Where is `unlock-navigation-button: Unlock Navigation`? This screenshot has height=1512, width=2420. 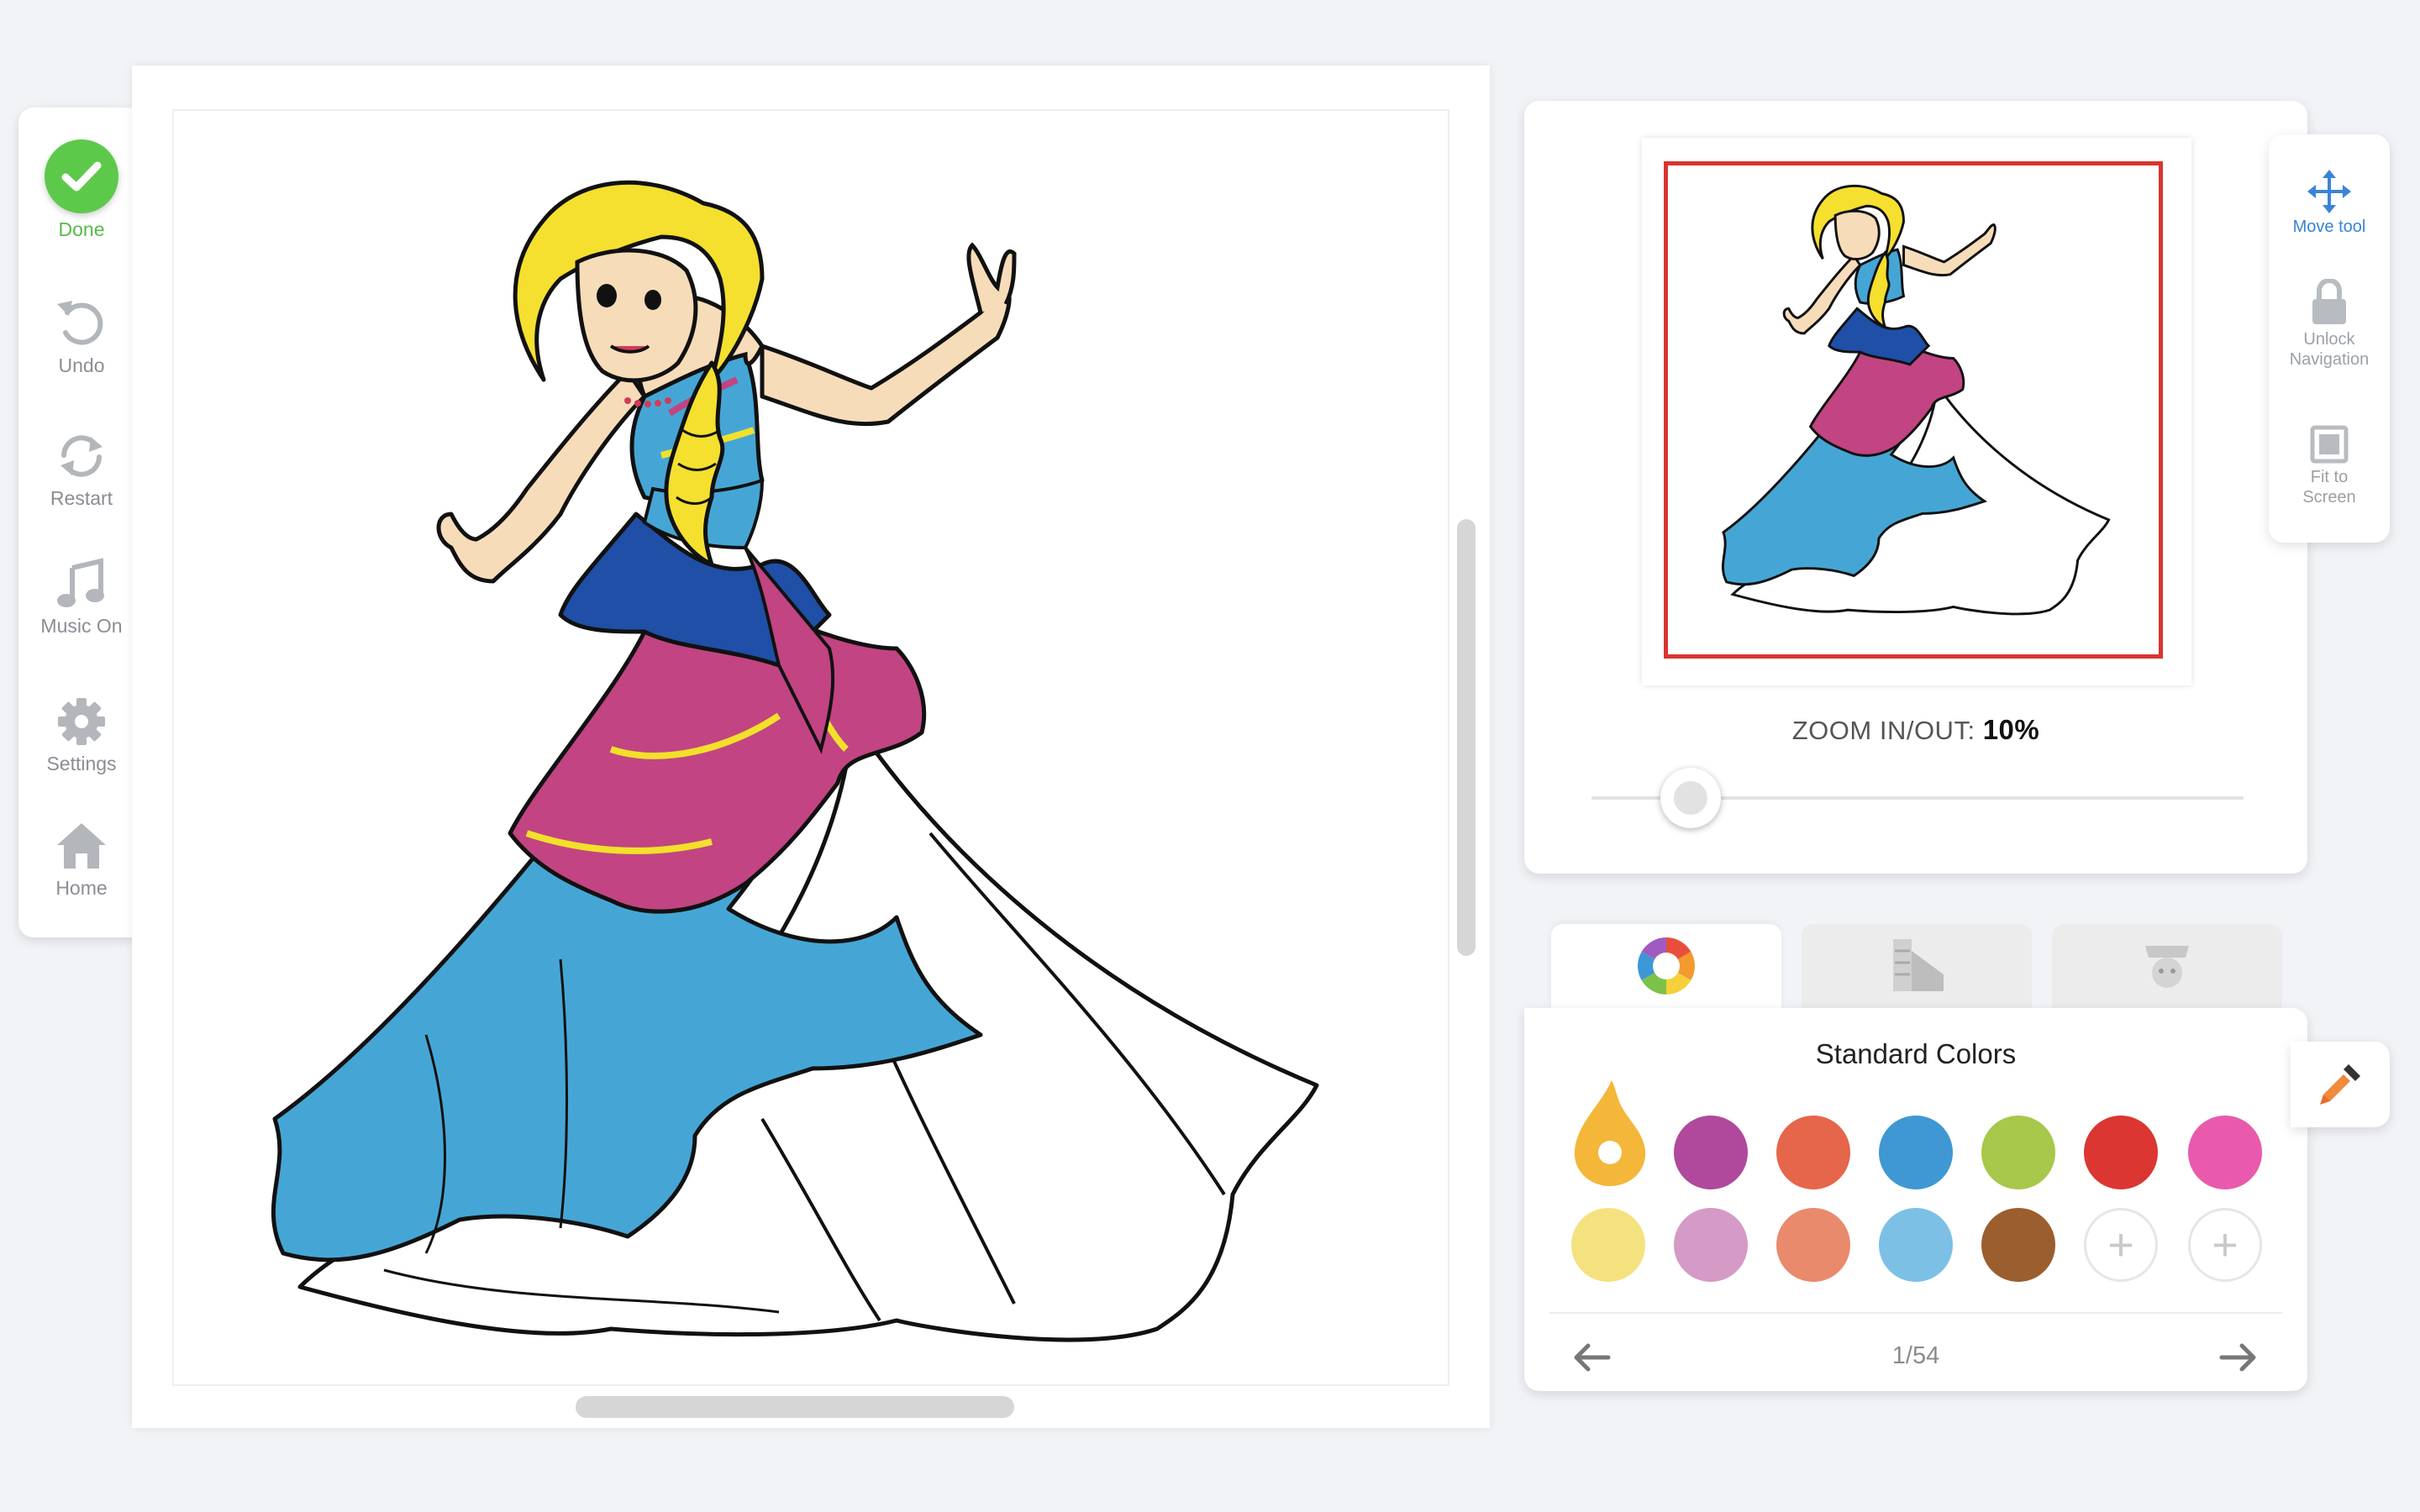 unlock-navigation-button: Unlock Navigation is located at coordinates (2329, 324).